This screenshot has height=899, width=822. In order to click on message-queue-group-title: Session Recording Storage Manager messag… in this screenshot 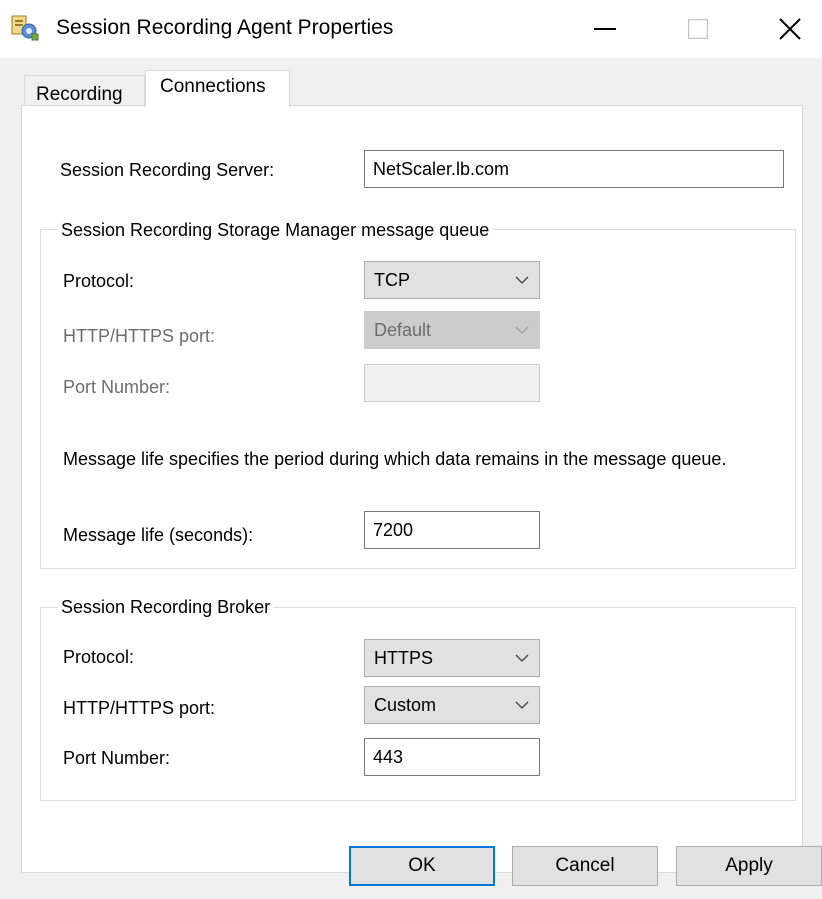, I will do `click(275, 230)`.